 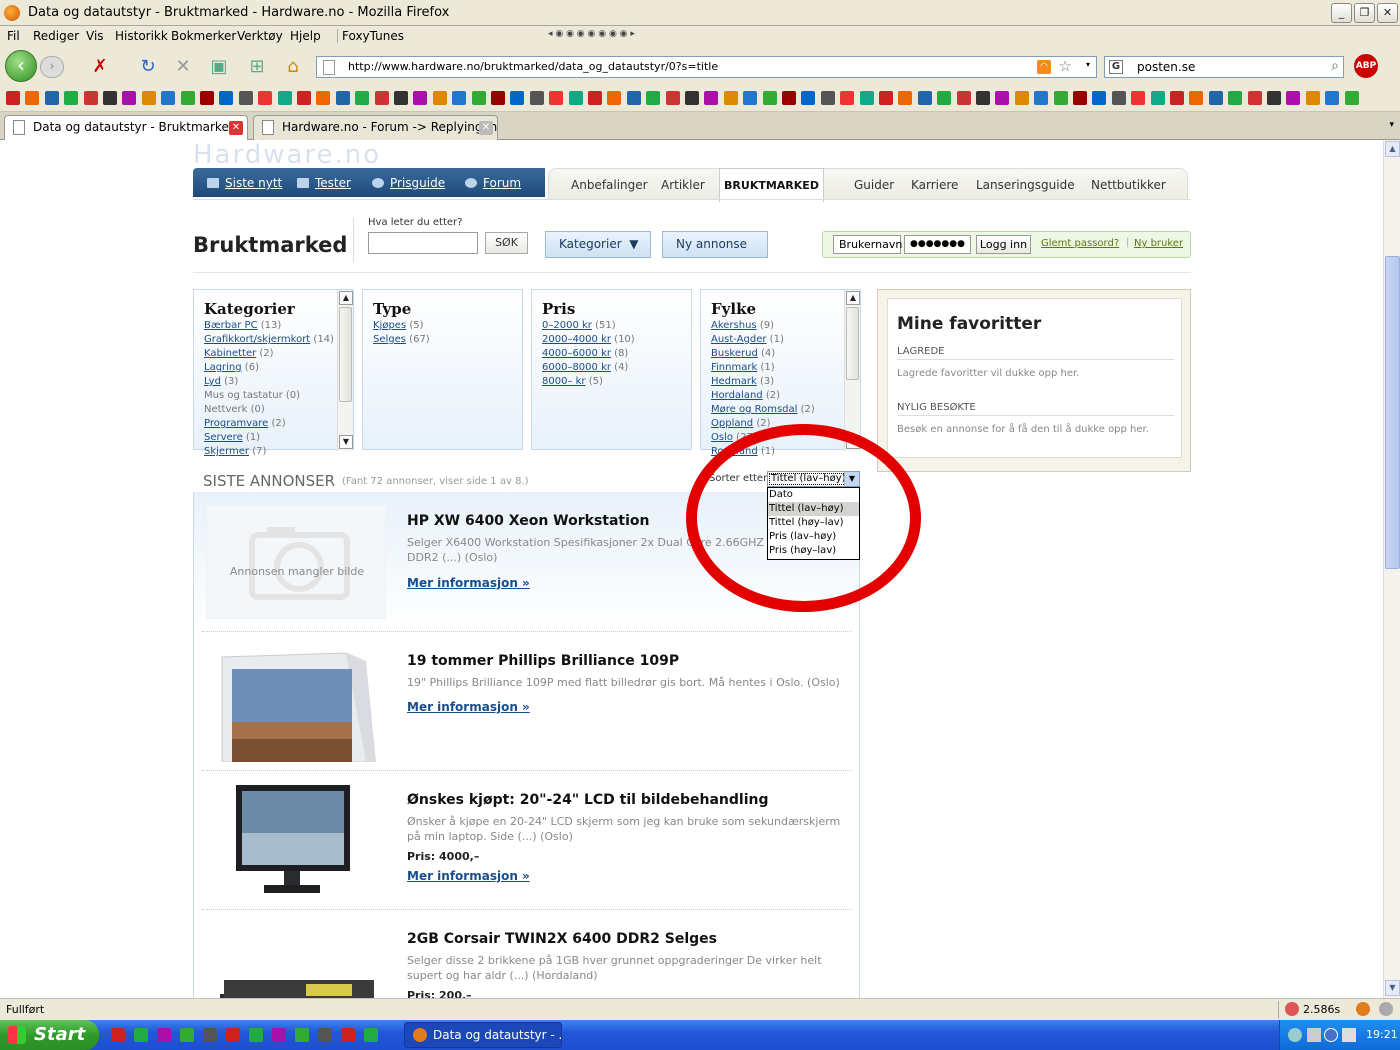 I want to click on tray-icon, so click(x=1295, y=1035).